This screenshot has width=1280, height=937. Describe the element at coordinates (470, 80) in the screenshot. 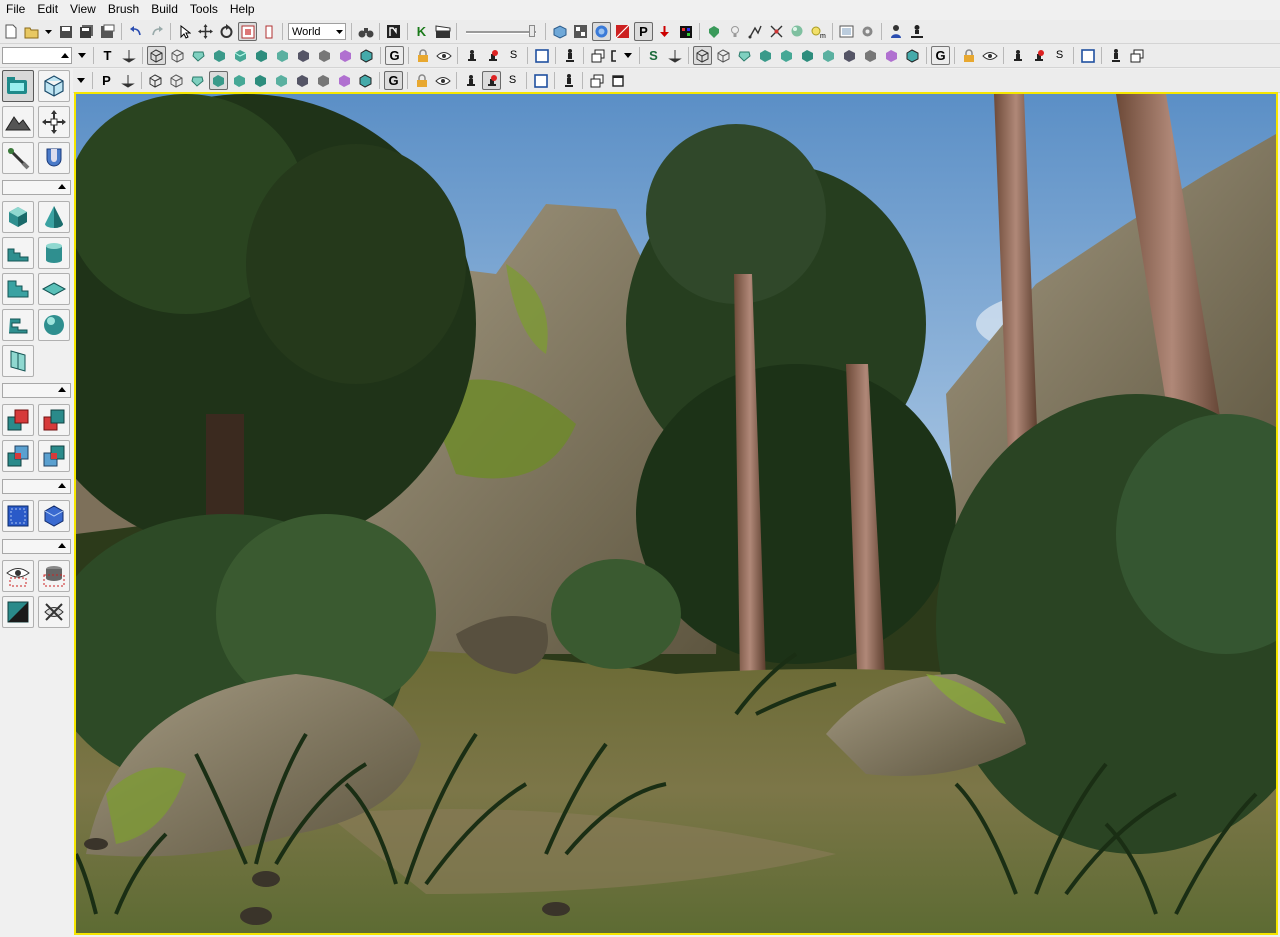

I see `actor-stack-3-icon` at that location.